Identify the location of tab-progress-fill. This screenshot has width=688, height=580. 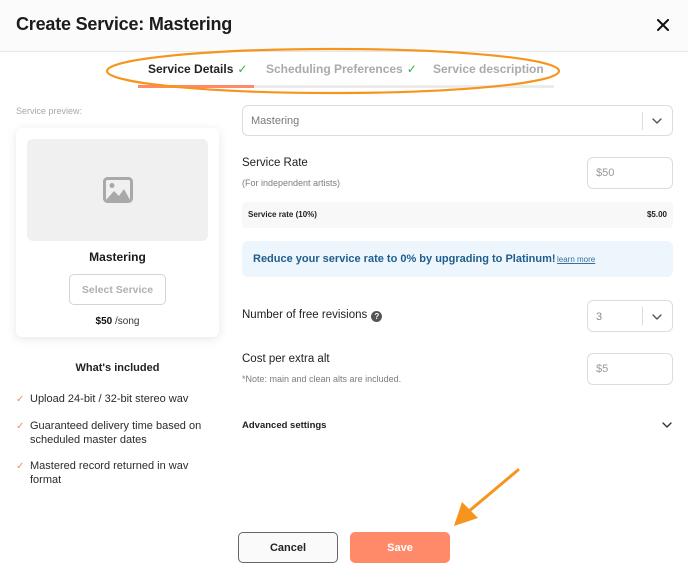
(196, 86).